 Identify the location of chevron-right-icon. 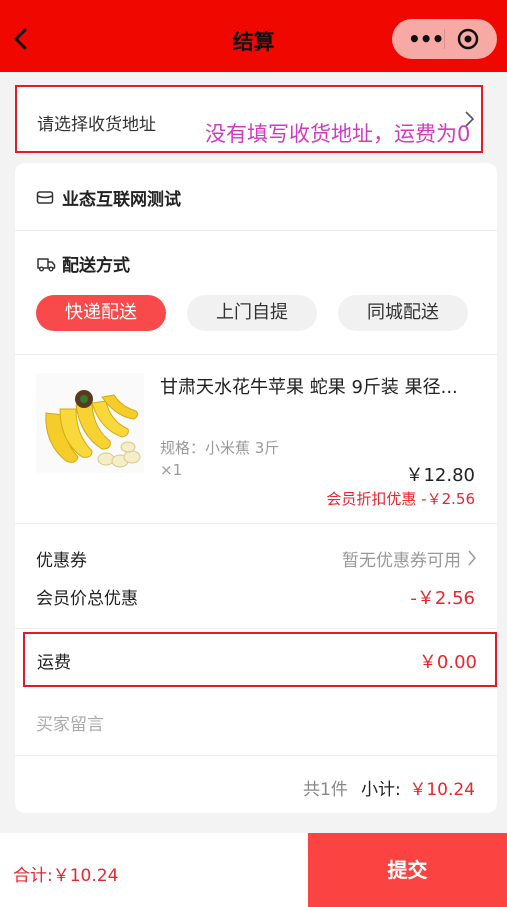
(472, 558).